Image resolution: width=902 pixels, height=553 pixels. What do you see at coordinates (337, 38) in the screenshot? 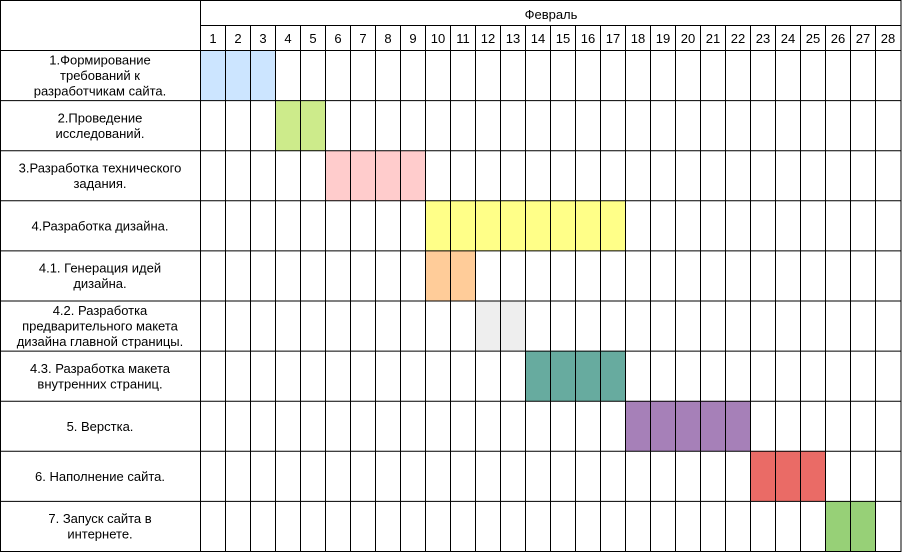
I see `day-number-6: 6` at bounding box center [337, 38].